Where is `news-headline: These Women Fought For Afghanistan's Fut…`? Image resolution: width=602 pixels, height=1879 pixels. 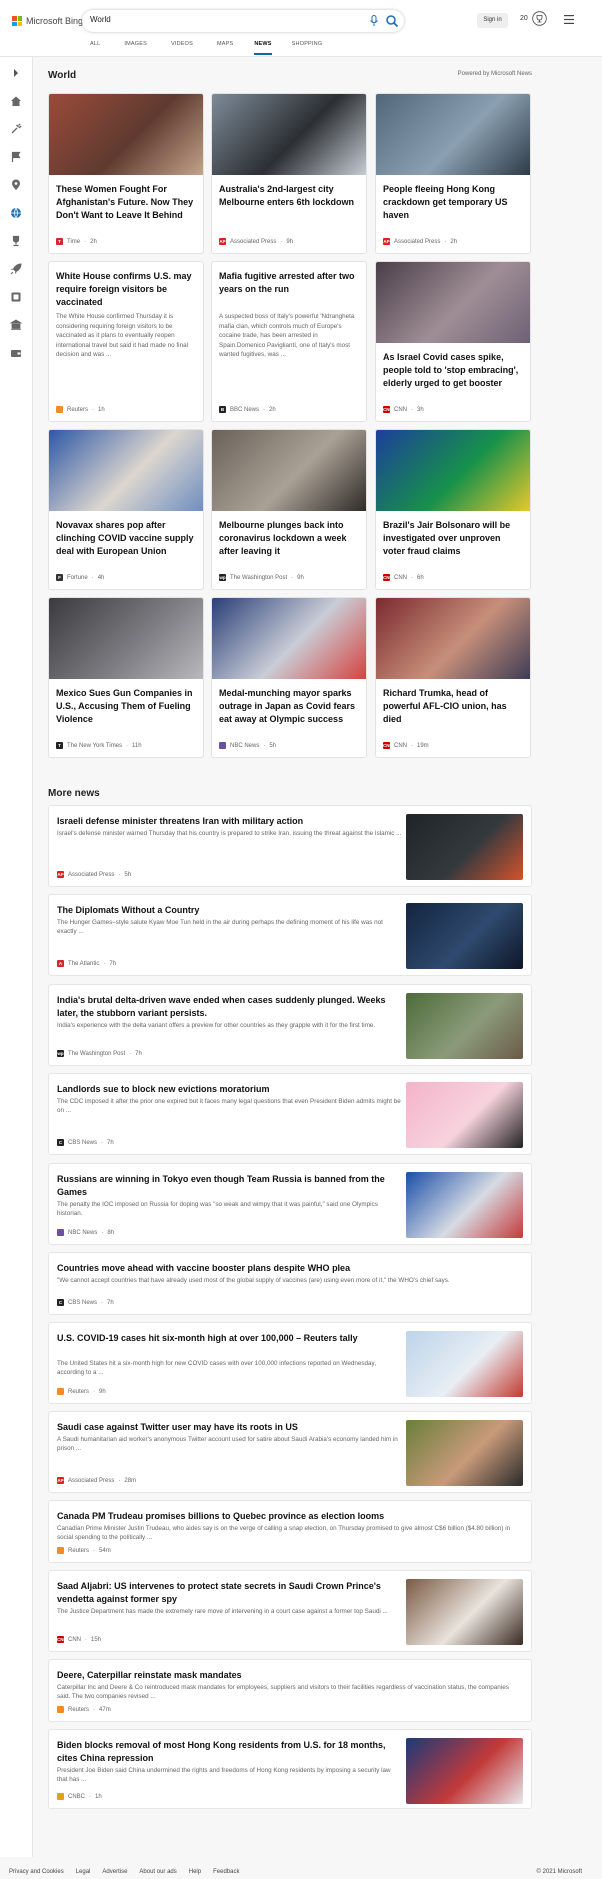 news-headline: These Women Fought For Afghanistan's Fut… is located at coordinates (127, 202).